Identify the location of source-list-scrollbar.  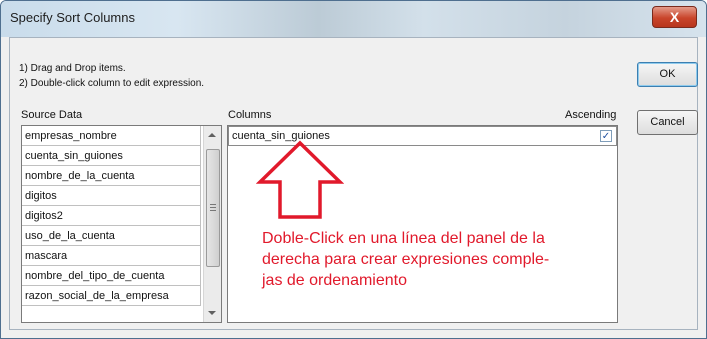
(212, 224).